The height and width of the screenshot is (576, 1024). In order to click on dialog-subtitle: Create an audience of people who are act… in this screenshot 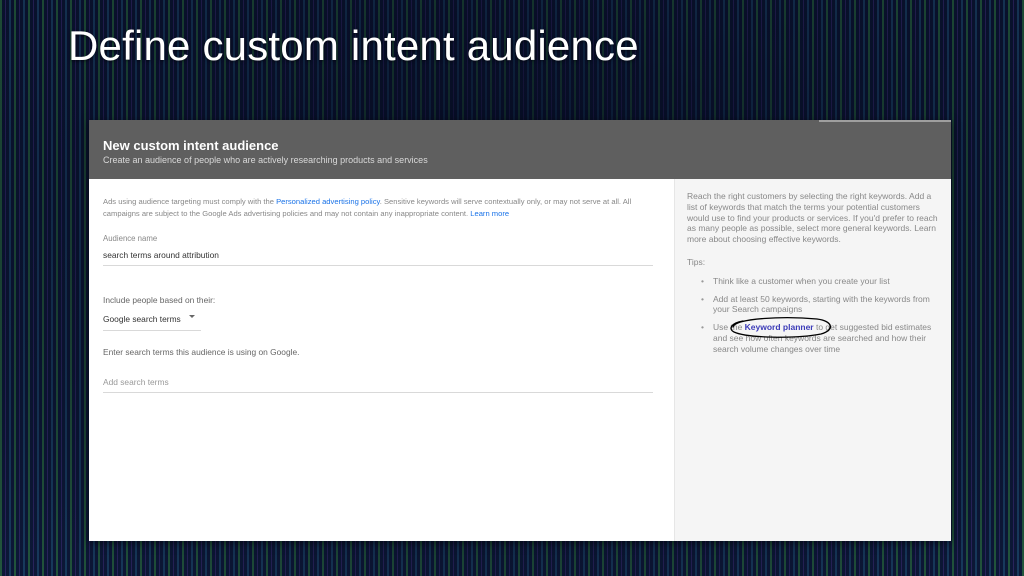, I will do `click(265, 160)`.